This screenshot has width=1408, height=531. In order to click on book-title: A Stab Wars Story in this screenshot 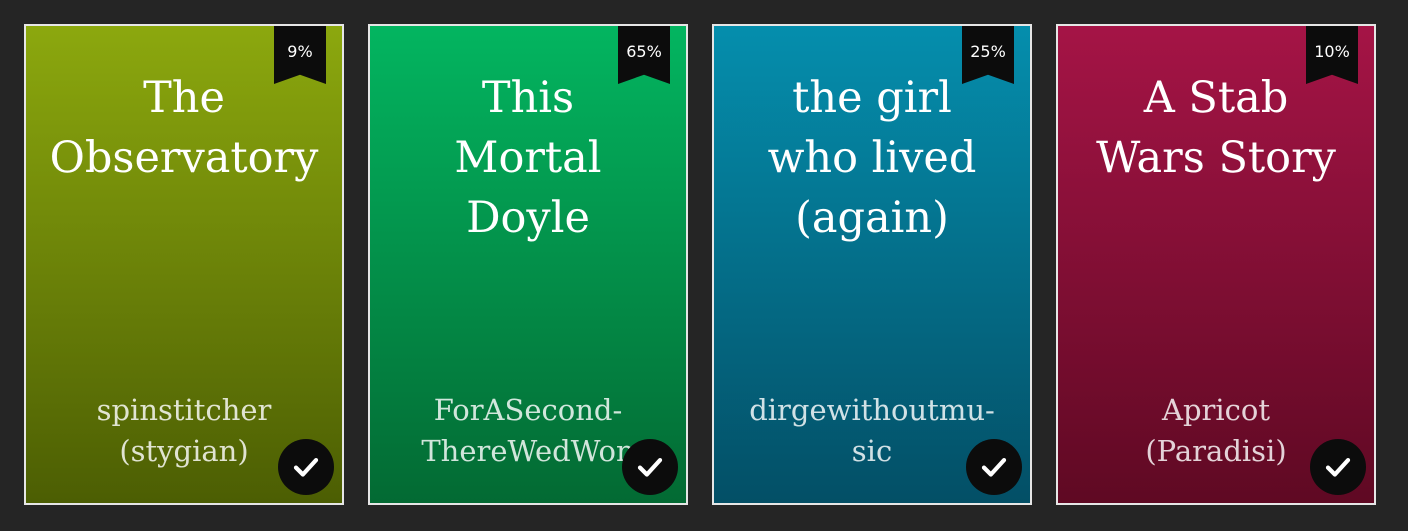, I will do `click(1216, 128)`.